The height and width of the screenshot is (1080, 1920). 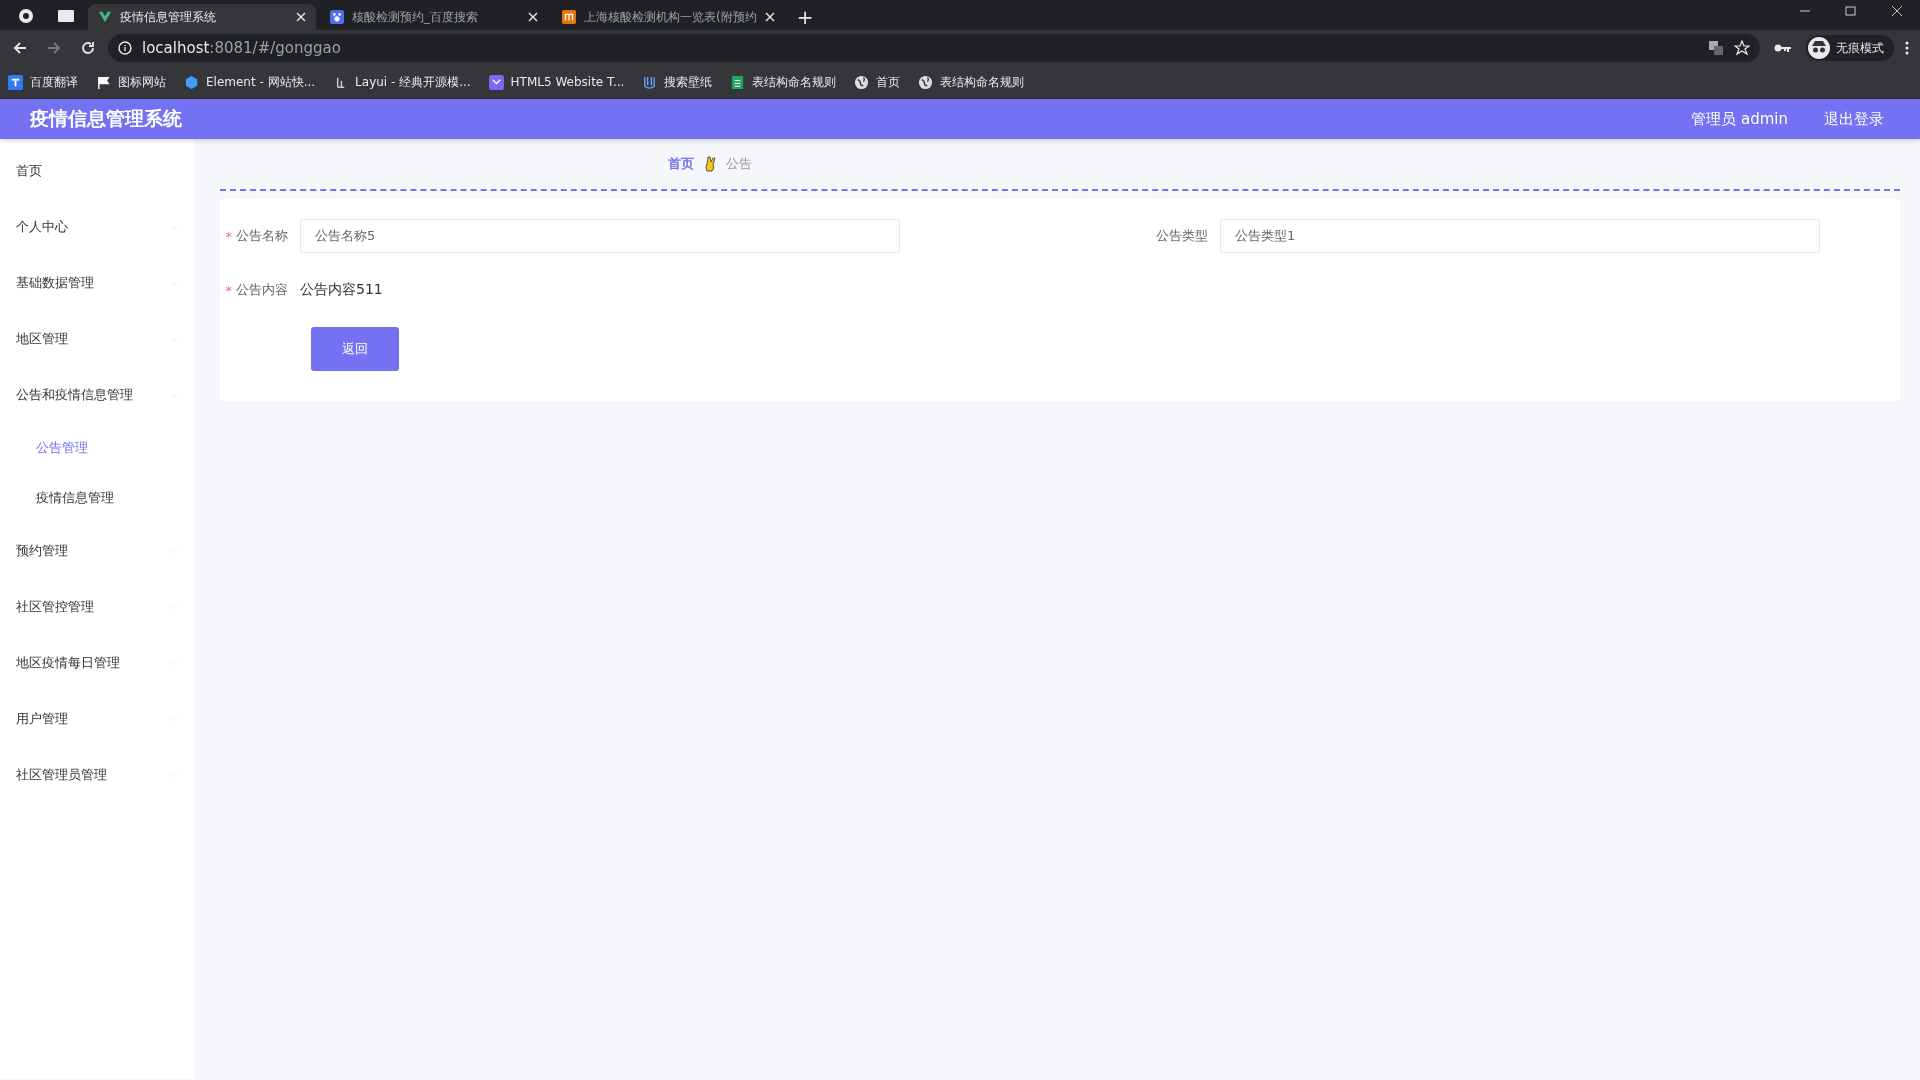 I want to click on back-button: 返回, so click(x=355, y=349).